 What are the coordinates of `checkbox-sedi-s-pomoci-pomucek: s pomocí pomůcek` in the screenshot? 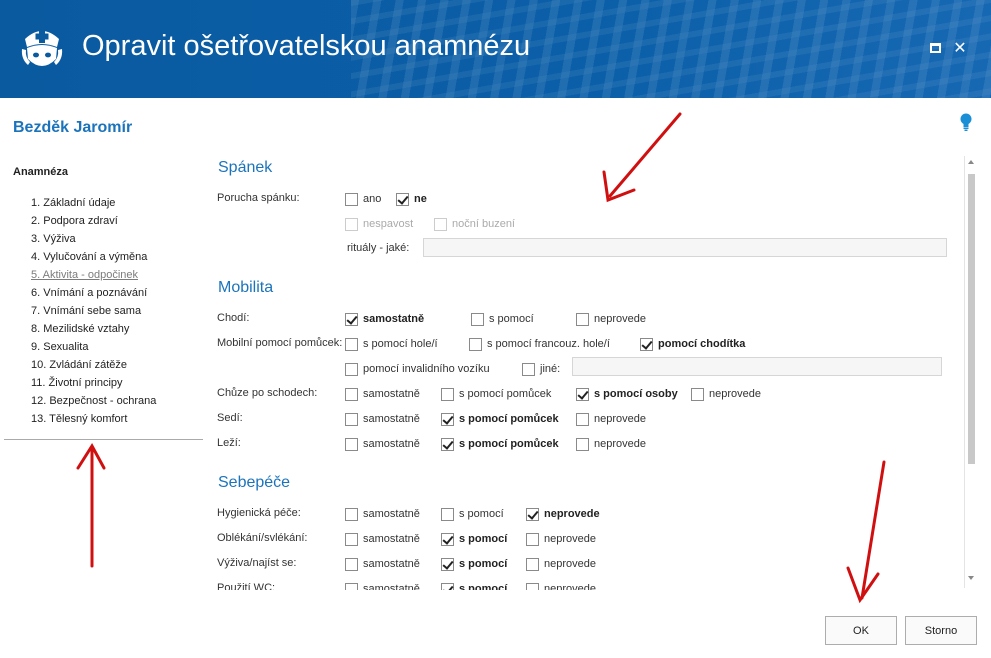 It's located at (500, 419).